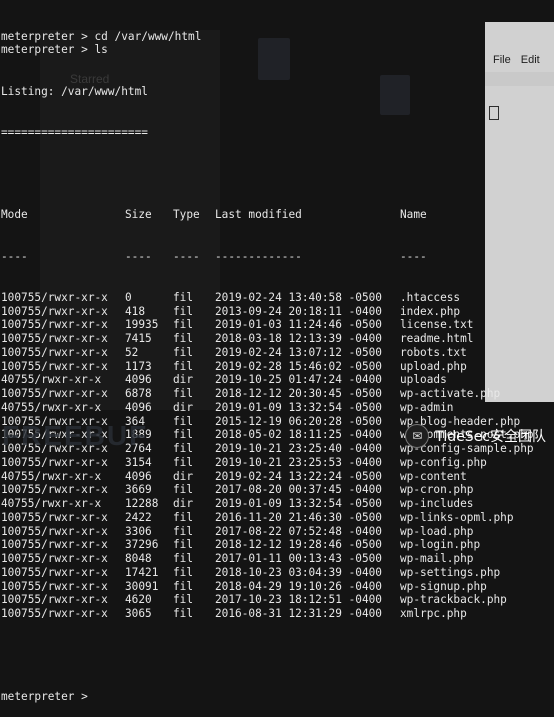  Describe the element at coordinates (298, 352) in the screenshot. I see `cell-last-modified: 2019-02-24 13:07:12 -0500` at that location.